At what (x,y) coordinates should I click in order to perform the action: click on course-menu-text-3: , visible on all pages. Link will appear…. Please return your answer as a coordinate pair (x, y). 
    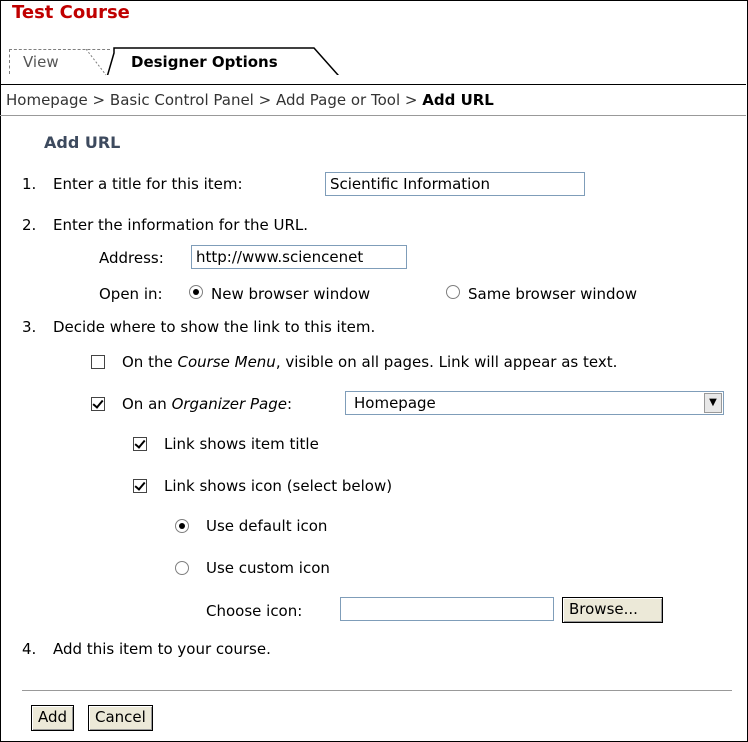
    Looking at the image, I should click on (446, 362).